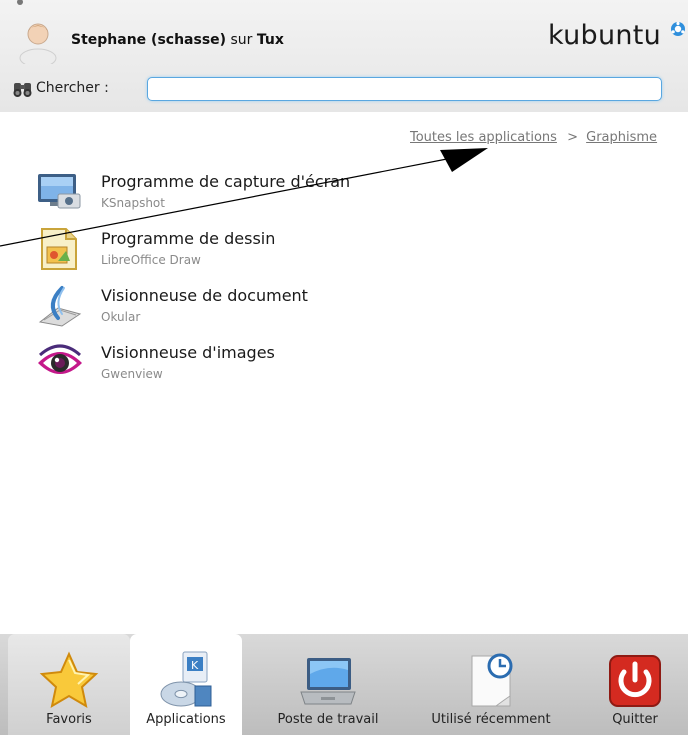 This screenshot has width=688, height=735. What do you see at coordinates (336, 306) in the screenshot?
I see `list-item-okular: Visionneuse de document Okular` at bounding box center [336, 306].